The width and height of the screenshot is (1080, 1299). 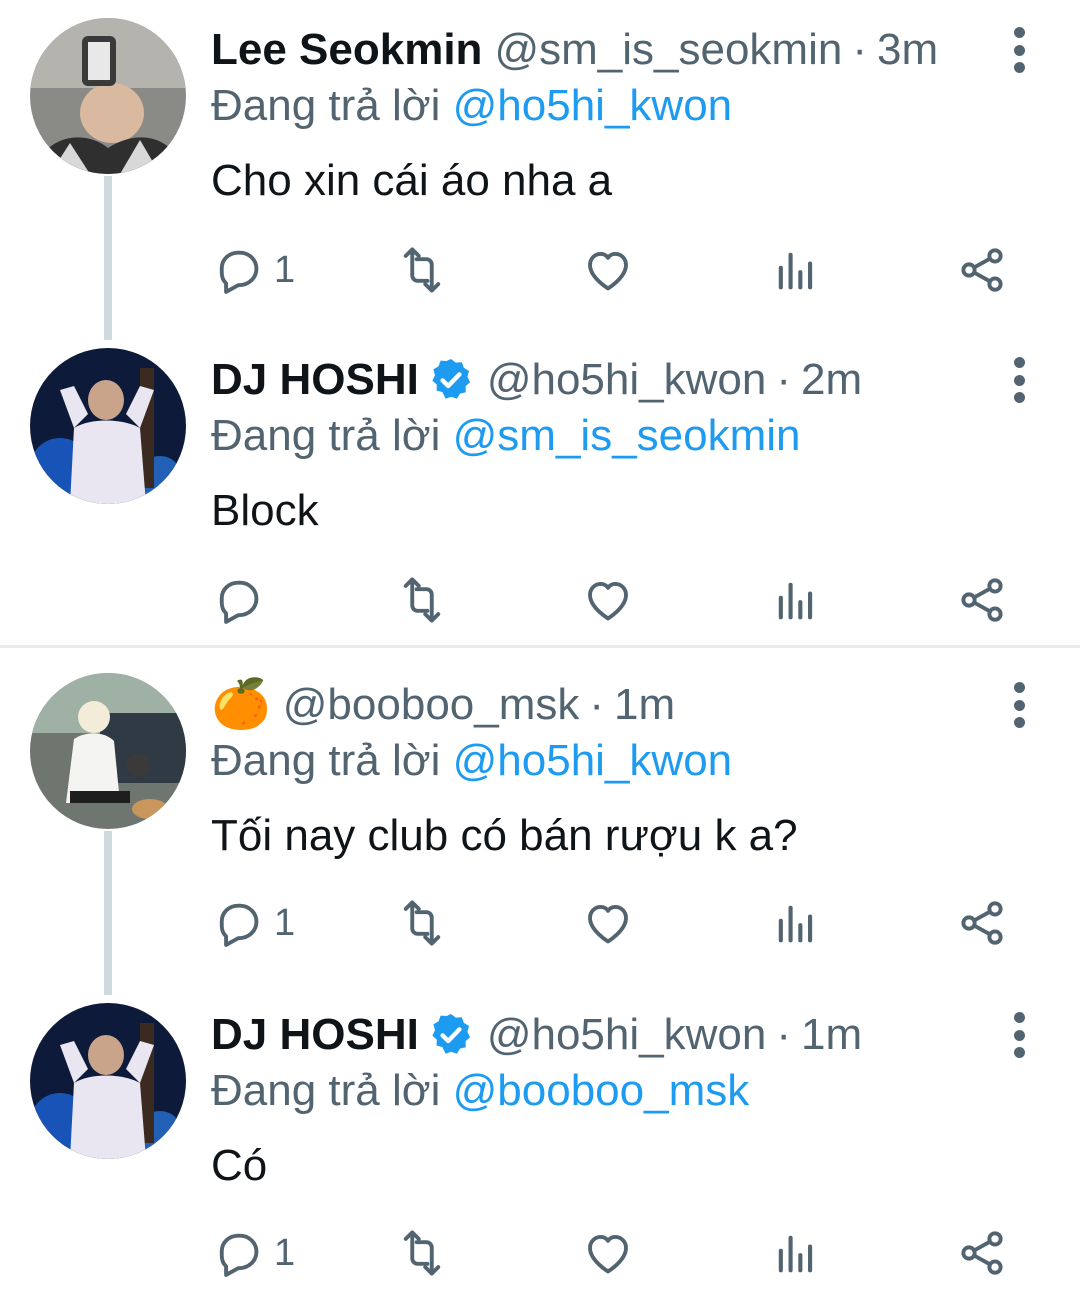 I want to click on tweet-text: Có, so click(x=239, y=1165).